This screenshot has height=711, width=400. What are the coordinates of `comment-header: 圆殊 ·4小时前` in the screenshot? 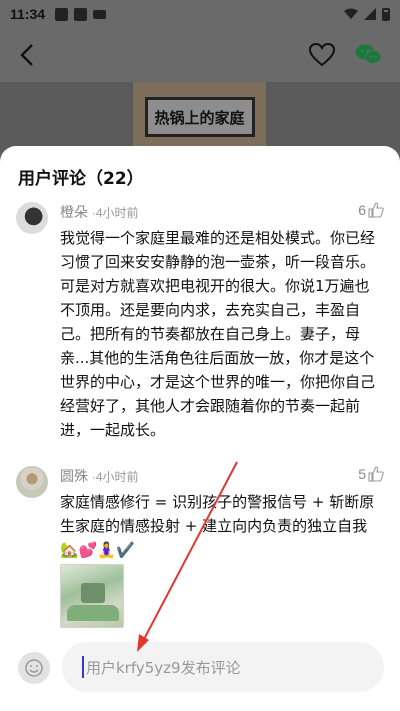 It's located at (99, 476).